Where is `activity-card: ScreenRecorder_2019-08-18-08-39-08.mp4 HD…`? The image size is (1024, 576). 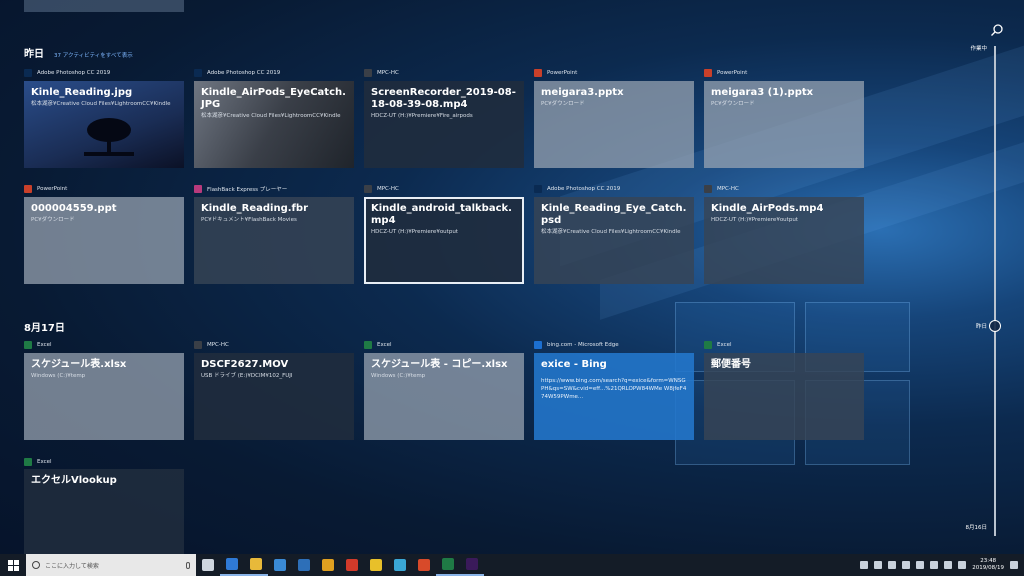
activity-card: ScreenRecorder_2019-08-18-08-39-08.mp4 HD… is located at coordinates (444, 124).